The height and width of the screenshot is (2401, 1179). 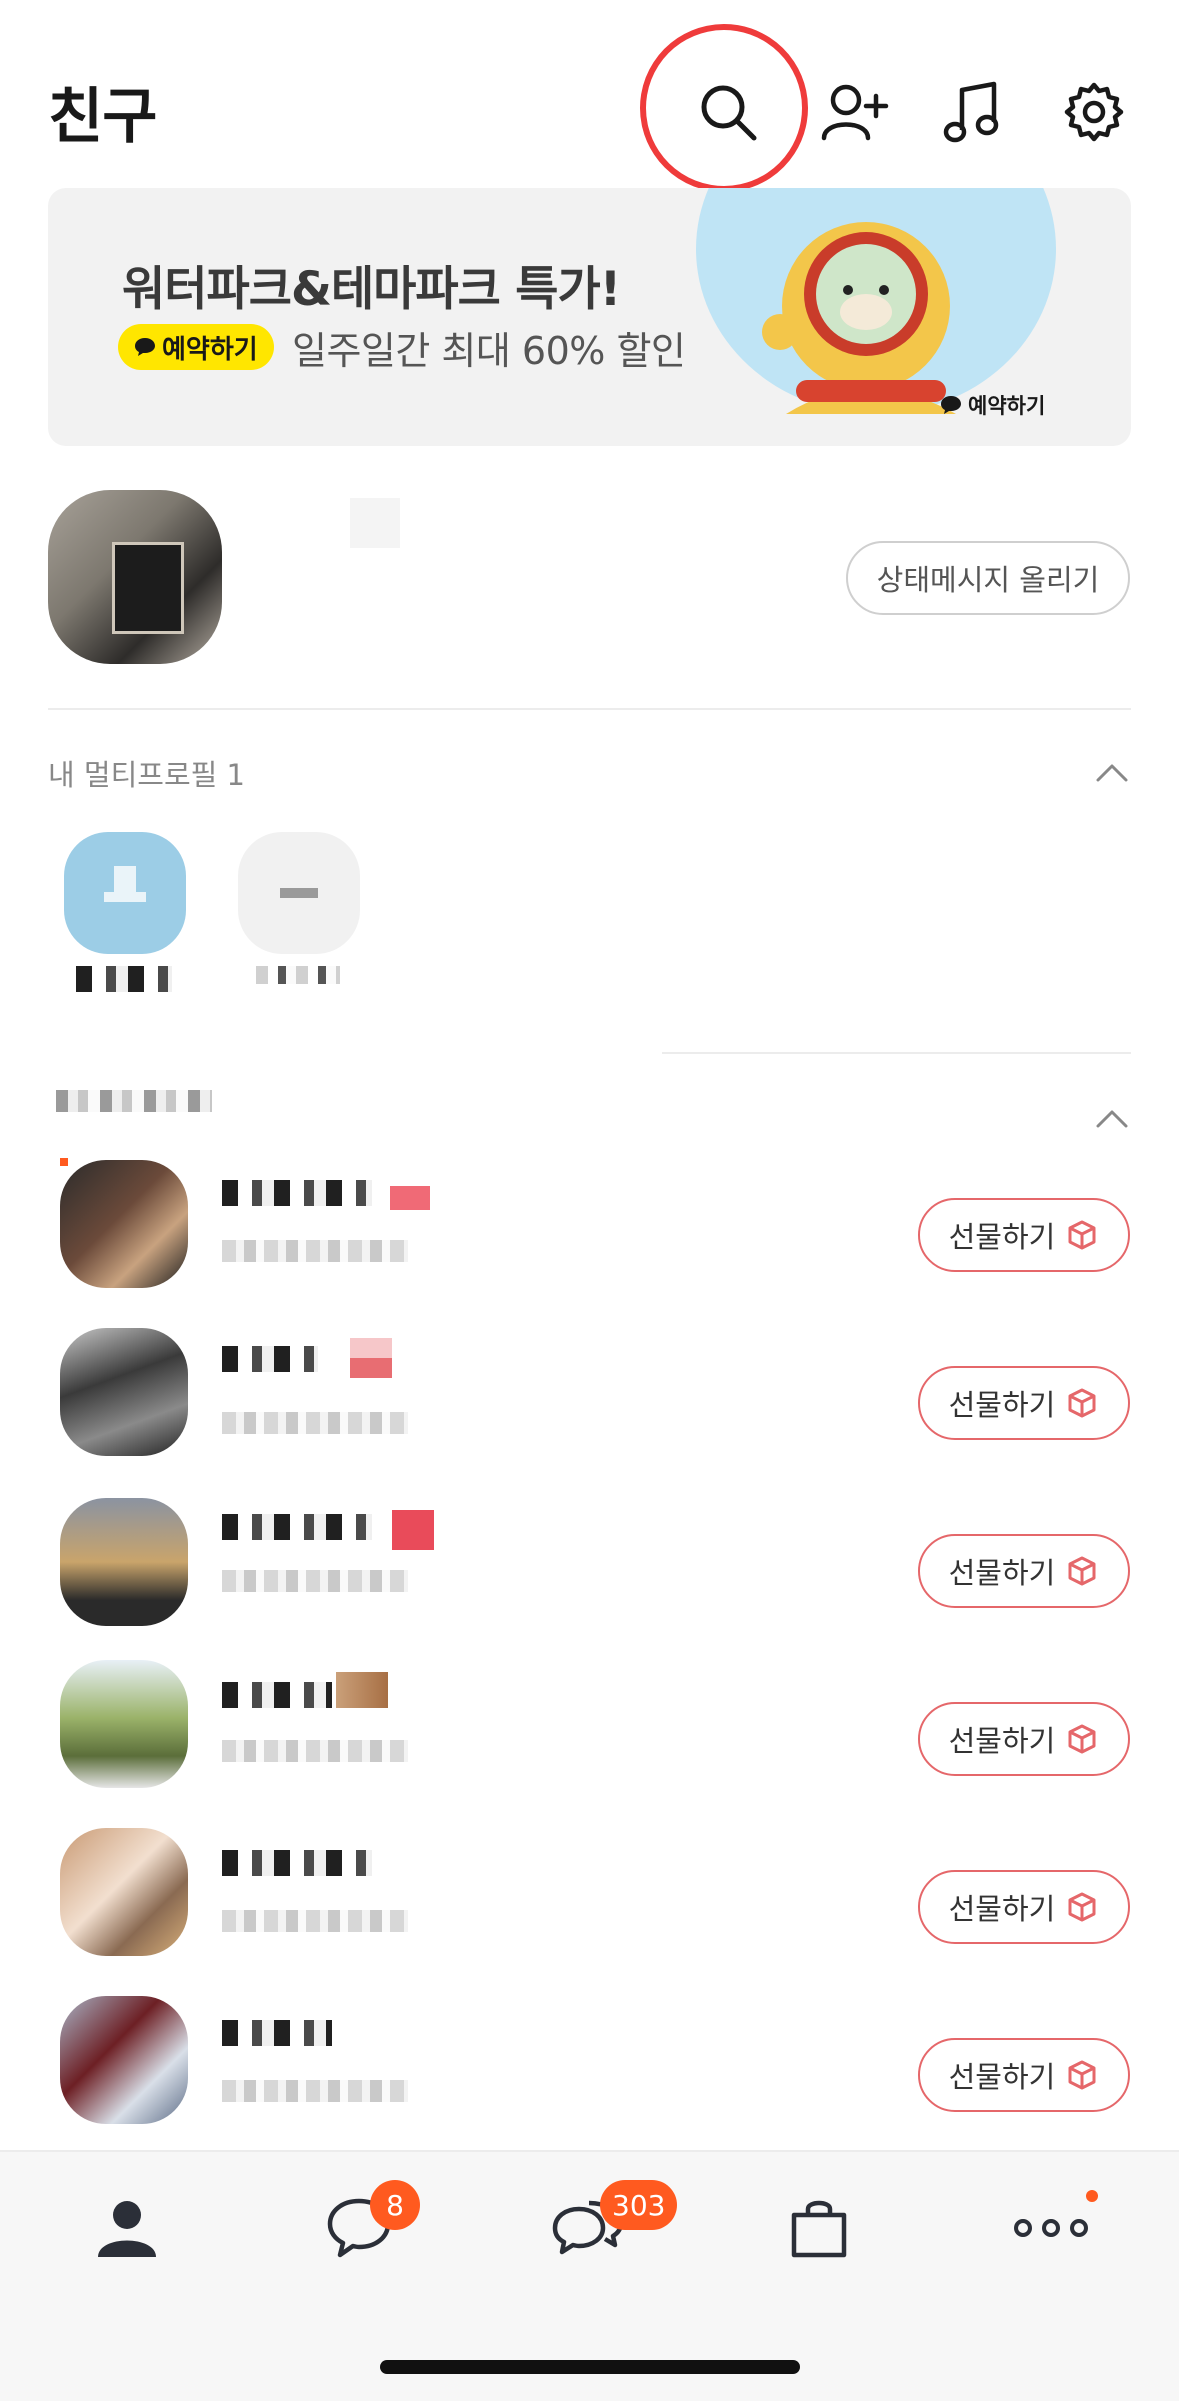 I want to click on openchat-unread-badge: 303, so click(x=639, y=2205).